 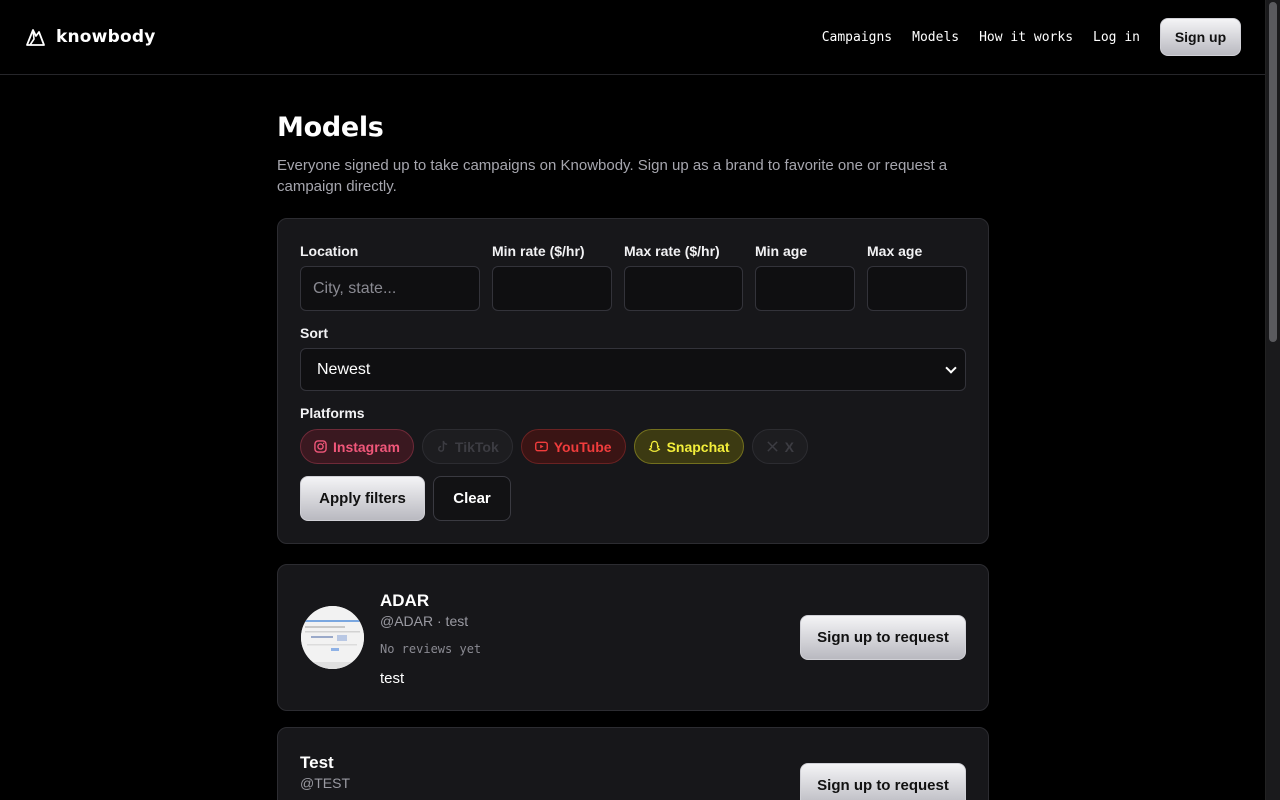 I want to click on min-rate-input, so click(x=552, y=288).